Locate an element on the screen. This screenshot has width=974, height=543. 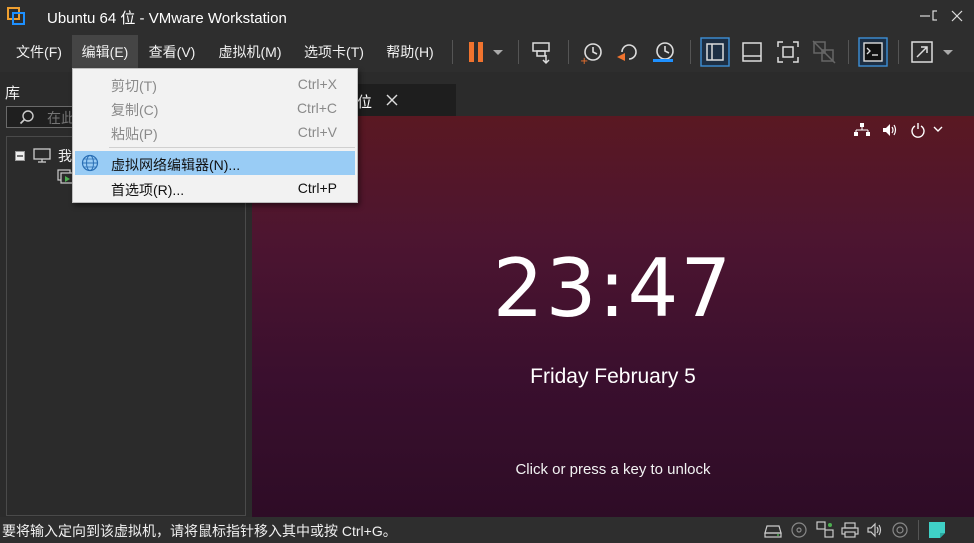
tab-strip: 位 is located at coordinates (613, 96).